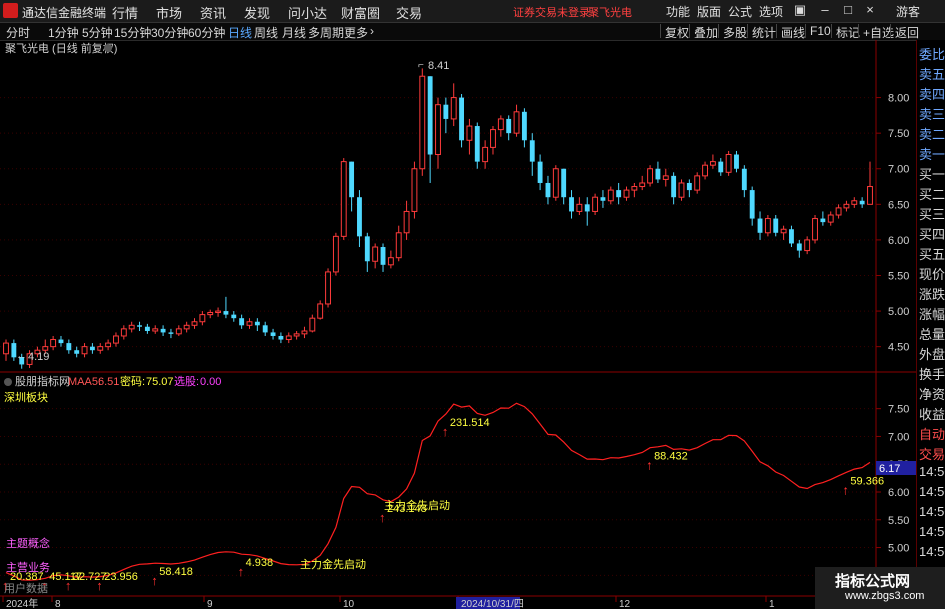  Describe the element at coordinates (266, 32) in the screenshot. I see `period-week: 周线` at that location.